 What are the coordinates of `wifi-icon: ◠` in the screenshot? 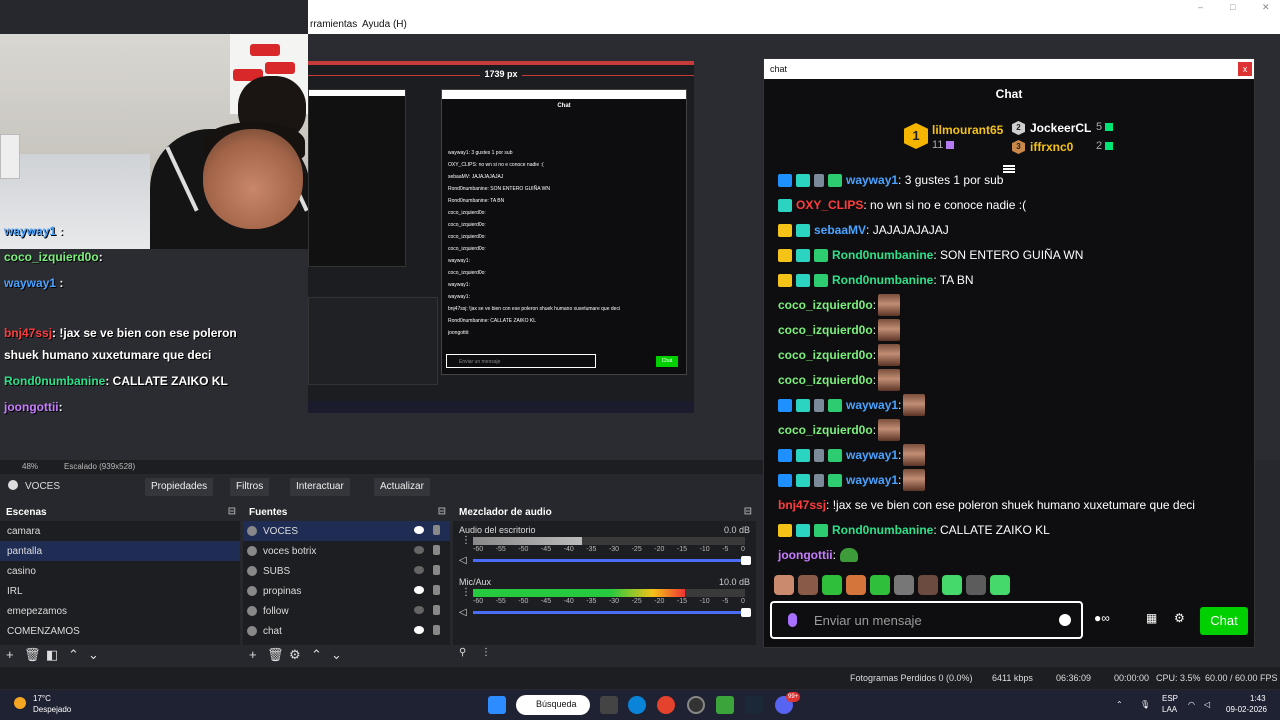 It's located at (1191, 705).